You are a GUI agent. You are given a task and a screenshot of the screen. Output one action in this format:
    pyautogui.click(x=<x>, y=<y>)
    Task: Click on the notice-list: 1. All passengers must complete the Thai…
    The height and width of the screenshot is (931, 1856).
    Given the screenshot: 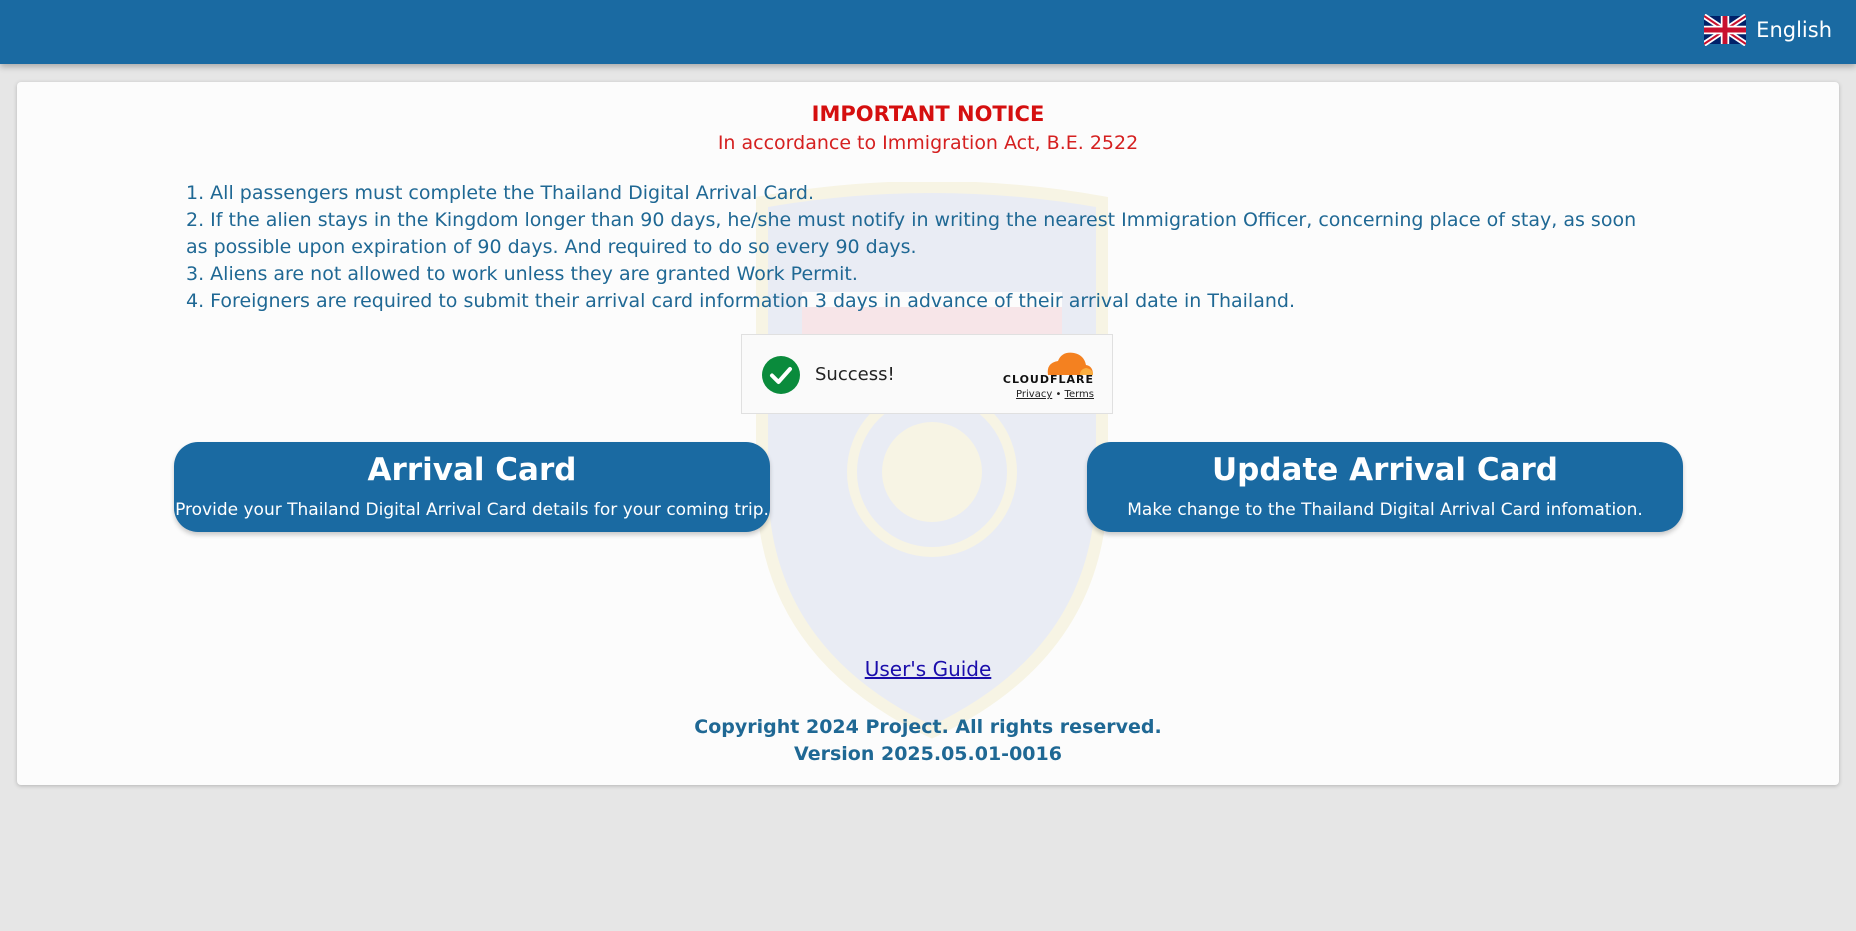 What is the action you would take?
    pyautogui.click(x=916, y=247)
    